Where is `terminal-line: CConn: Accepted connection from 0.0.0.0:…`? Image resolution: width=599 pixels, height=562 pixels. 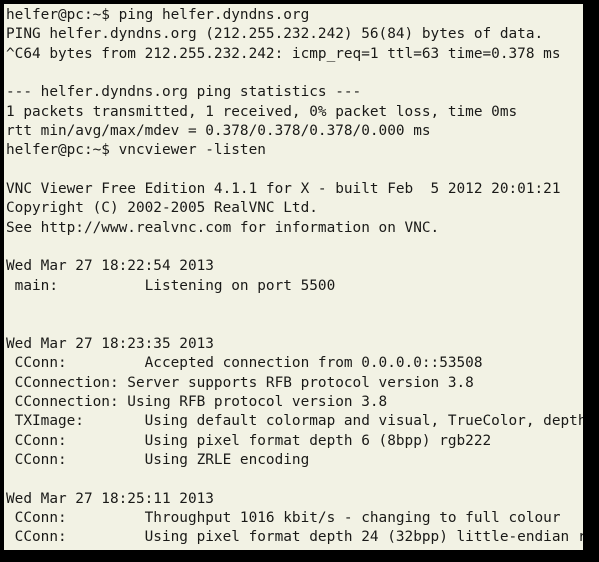
terminal-line: CConn: Accepted connection from 0.0.0.0:… is located at coordinates (244, 363).